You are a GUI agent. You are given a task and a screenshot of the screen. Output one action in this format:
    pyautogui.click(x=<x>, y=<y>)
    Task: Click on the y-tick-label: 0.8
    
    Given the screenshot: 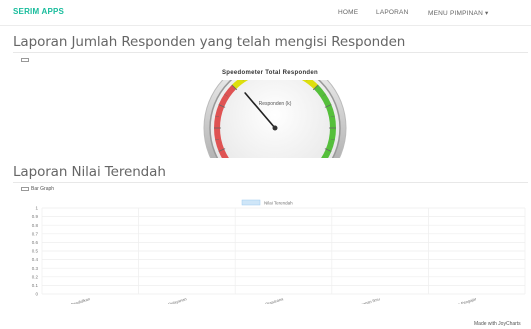 What is the action you would take?
    pyautogui.click(x=35, y=225)
    